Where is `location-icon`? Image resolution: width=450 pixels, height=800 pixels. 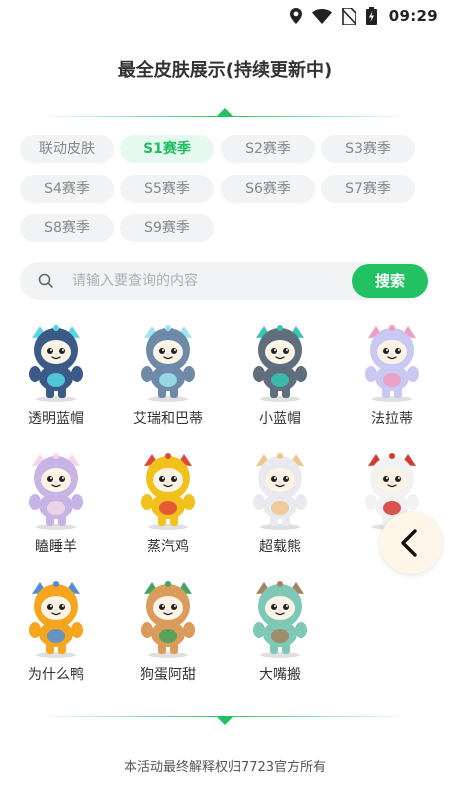 location-icon is located at coordinates (295, 16).